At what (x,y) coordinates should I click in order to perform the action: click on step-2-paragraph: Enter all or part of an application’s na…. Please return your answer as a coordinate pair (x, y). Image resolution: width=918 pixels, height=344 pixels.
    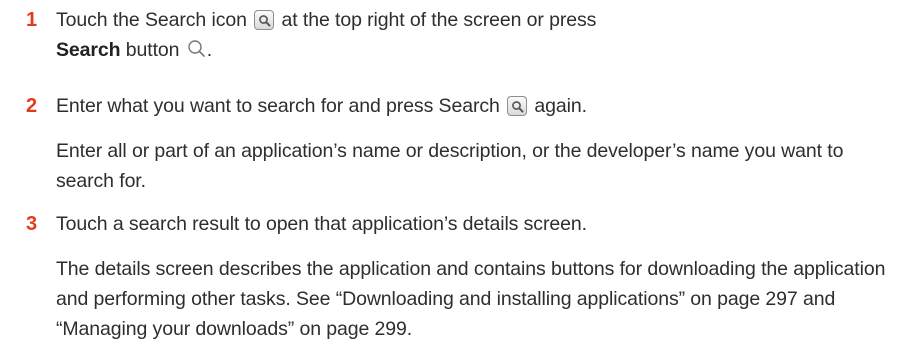
    Looking at the image, I should click on (450, 166).